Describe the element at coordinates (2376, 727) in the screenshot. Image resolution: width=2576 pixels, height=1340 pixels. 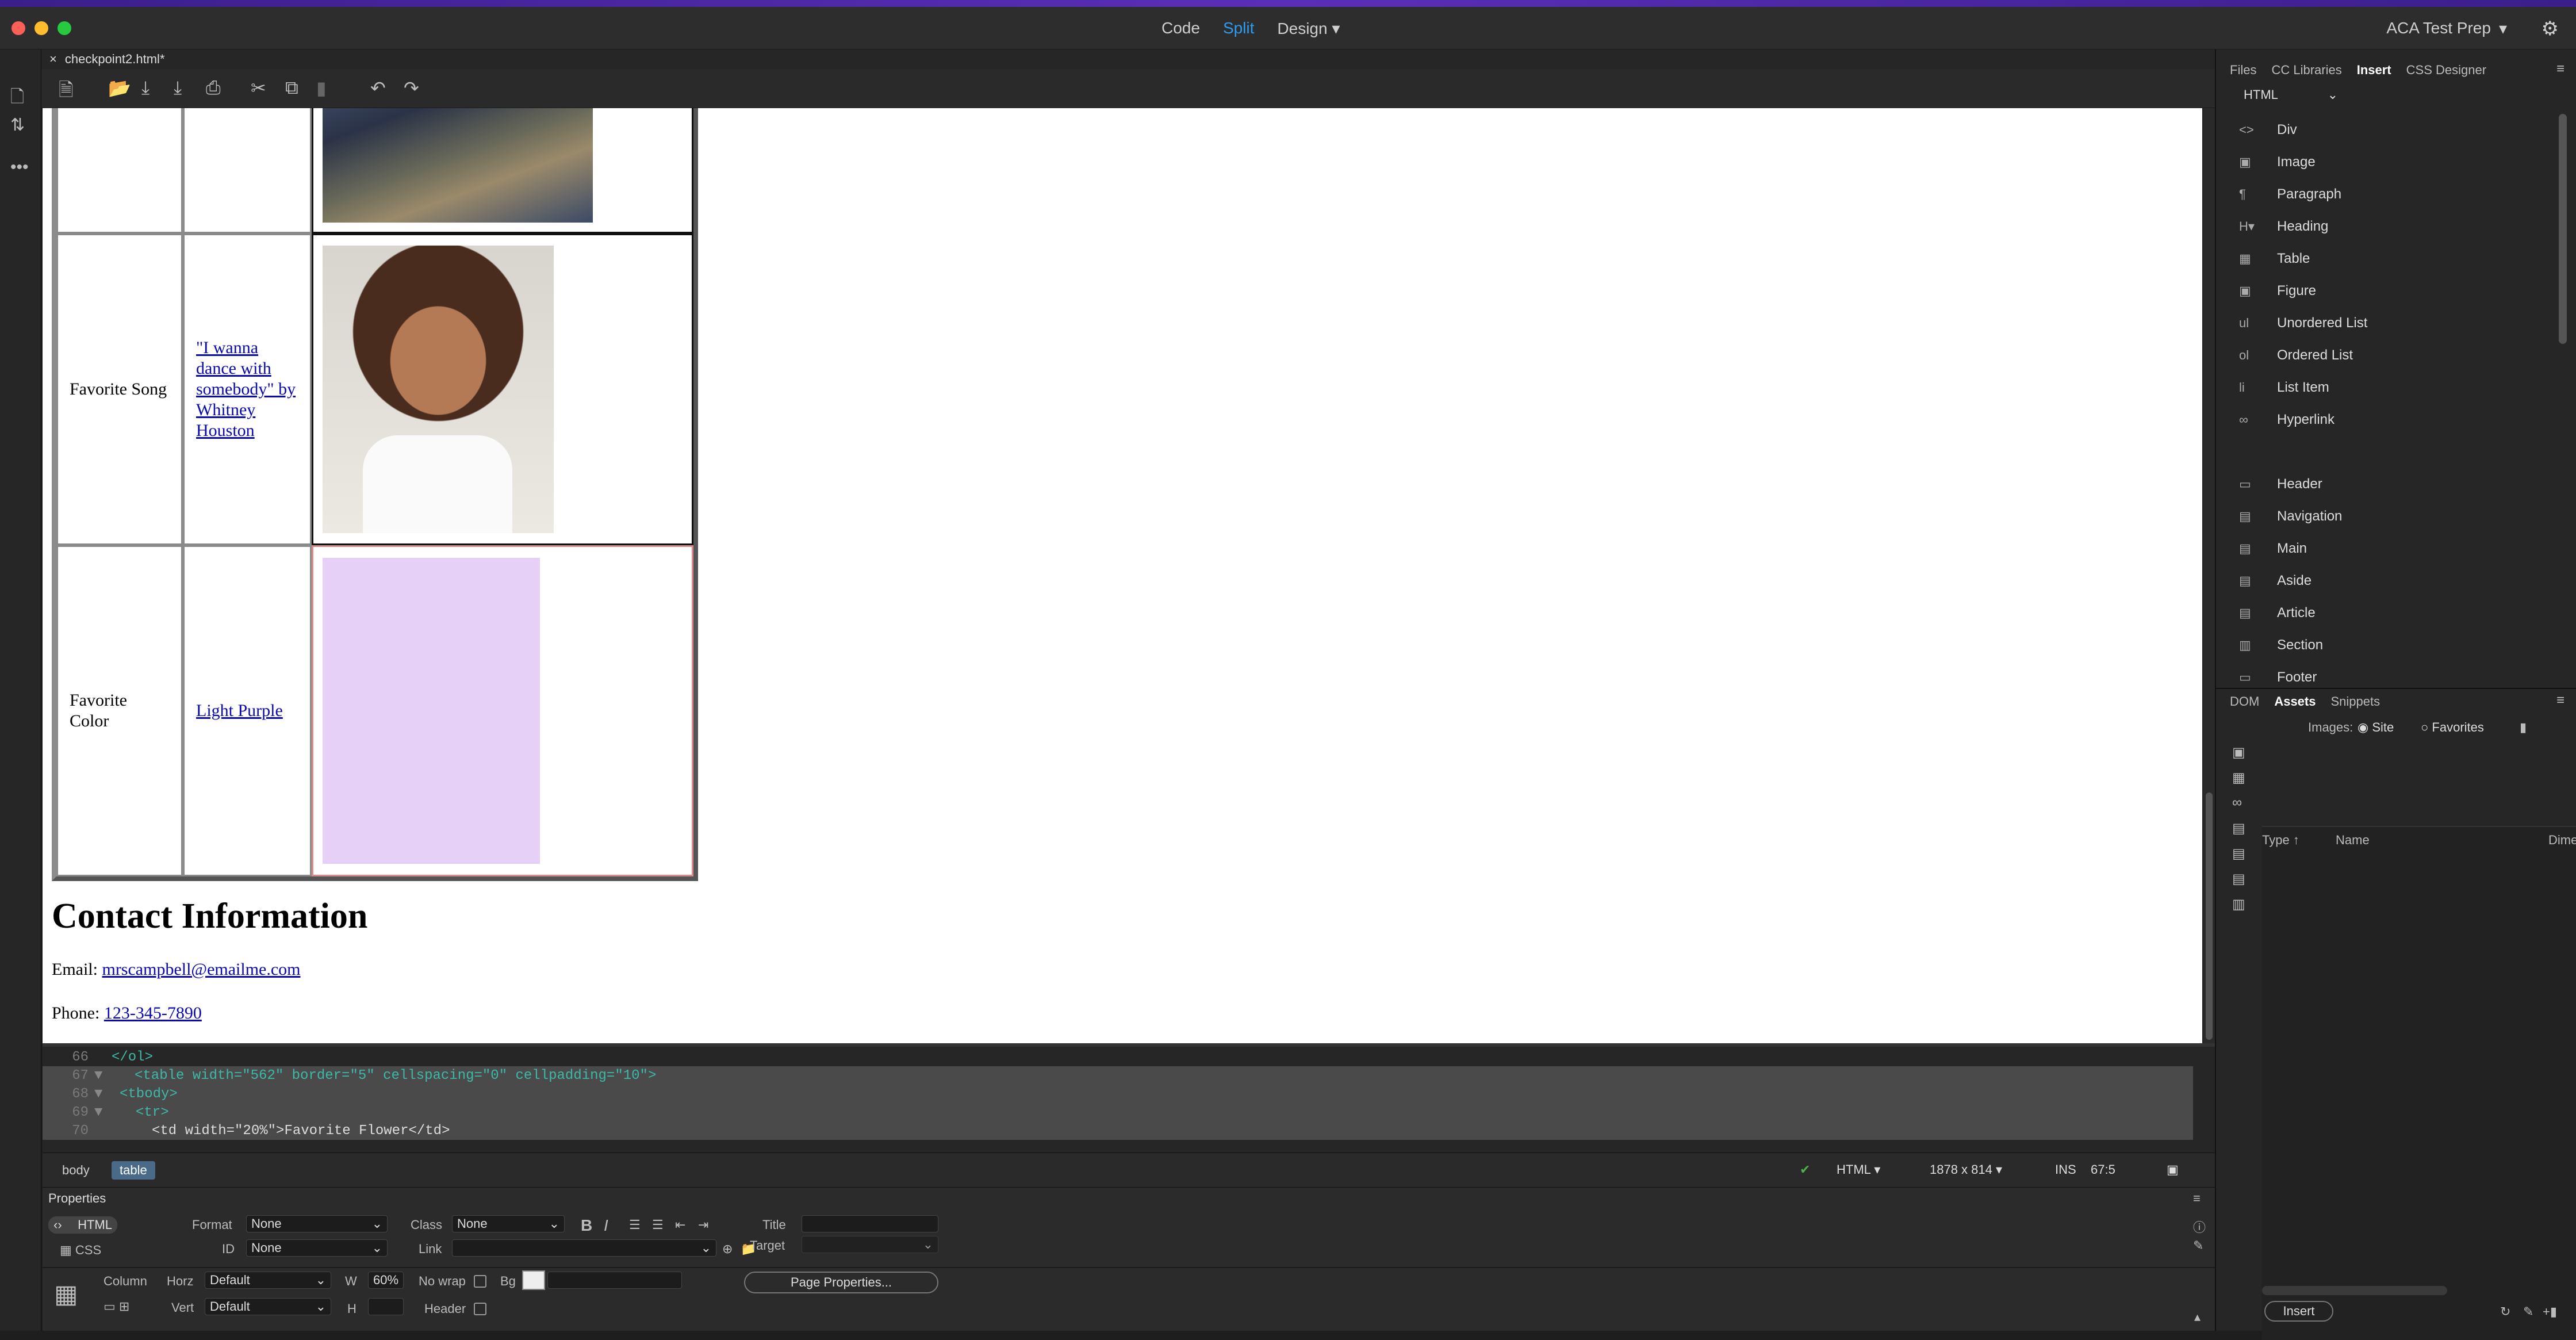
I see `site-radio: ◉ Site` at that location.